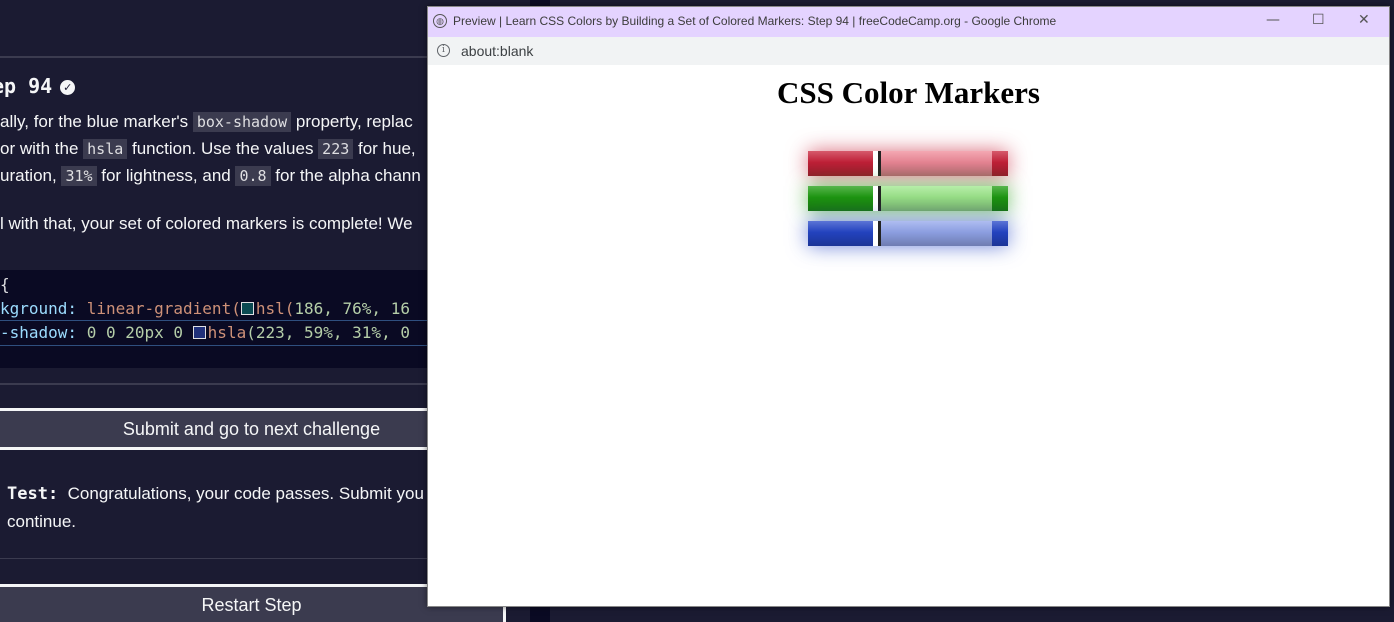 The image size is (1394, 622). Describe the element at coordinates (1364, 20) in the screenshot. I see `close-icon: ✕` at that location.